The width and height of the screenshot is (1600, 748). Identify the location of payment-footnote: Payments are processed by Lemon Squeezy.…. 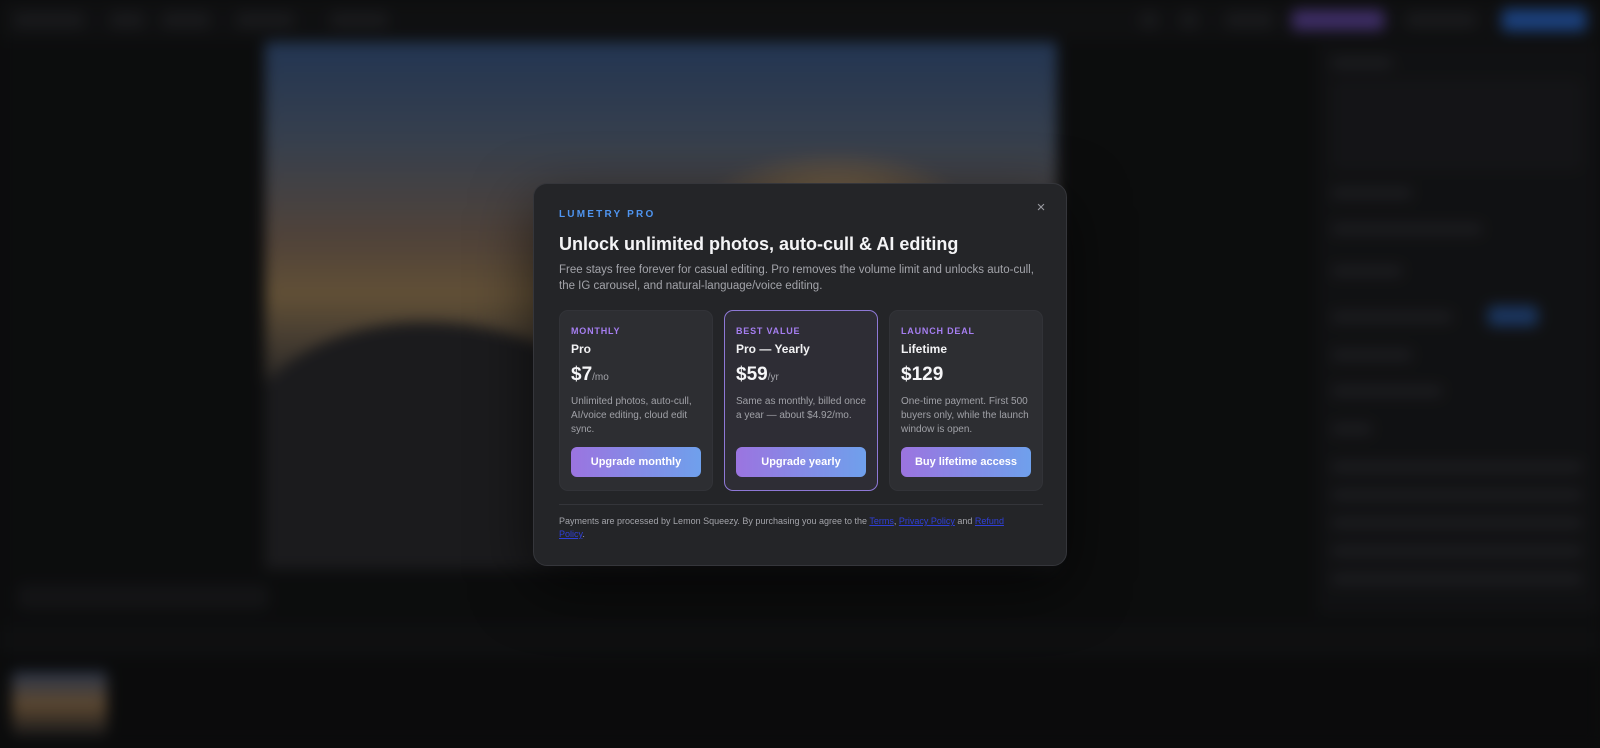
(781, 527).